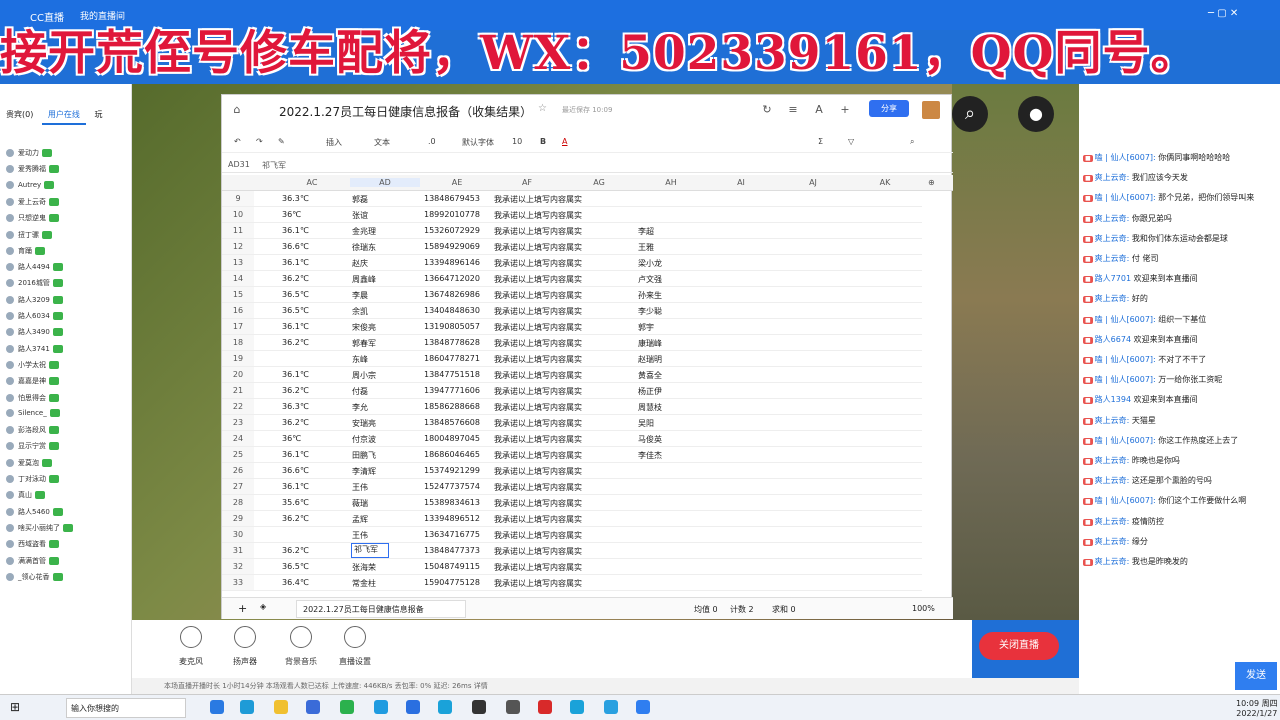  I want to click on folder-icon, so click(281, 707).